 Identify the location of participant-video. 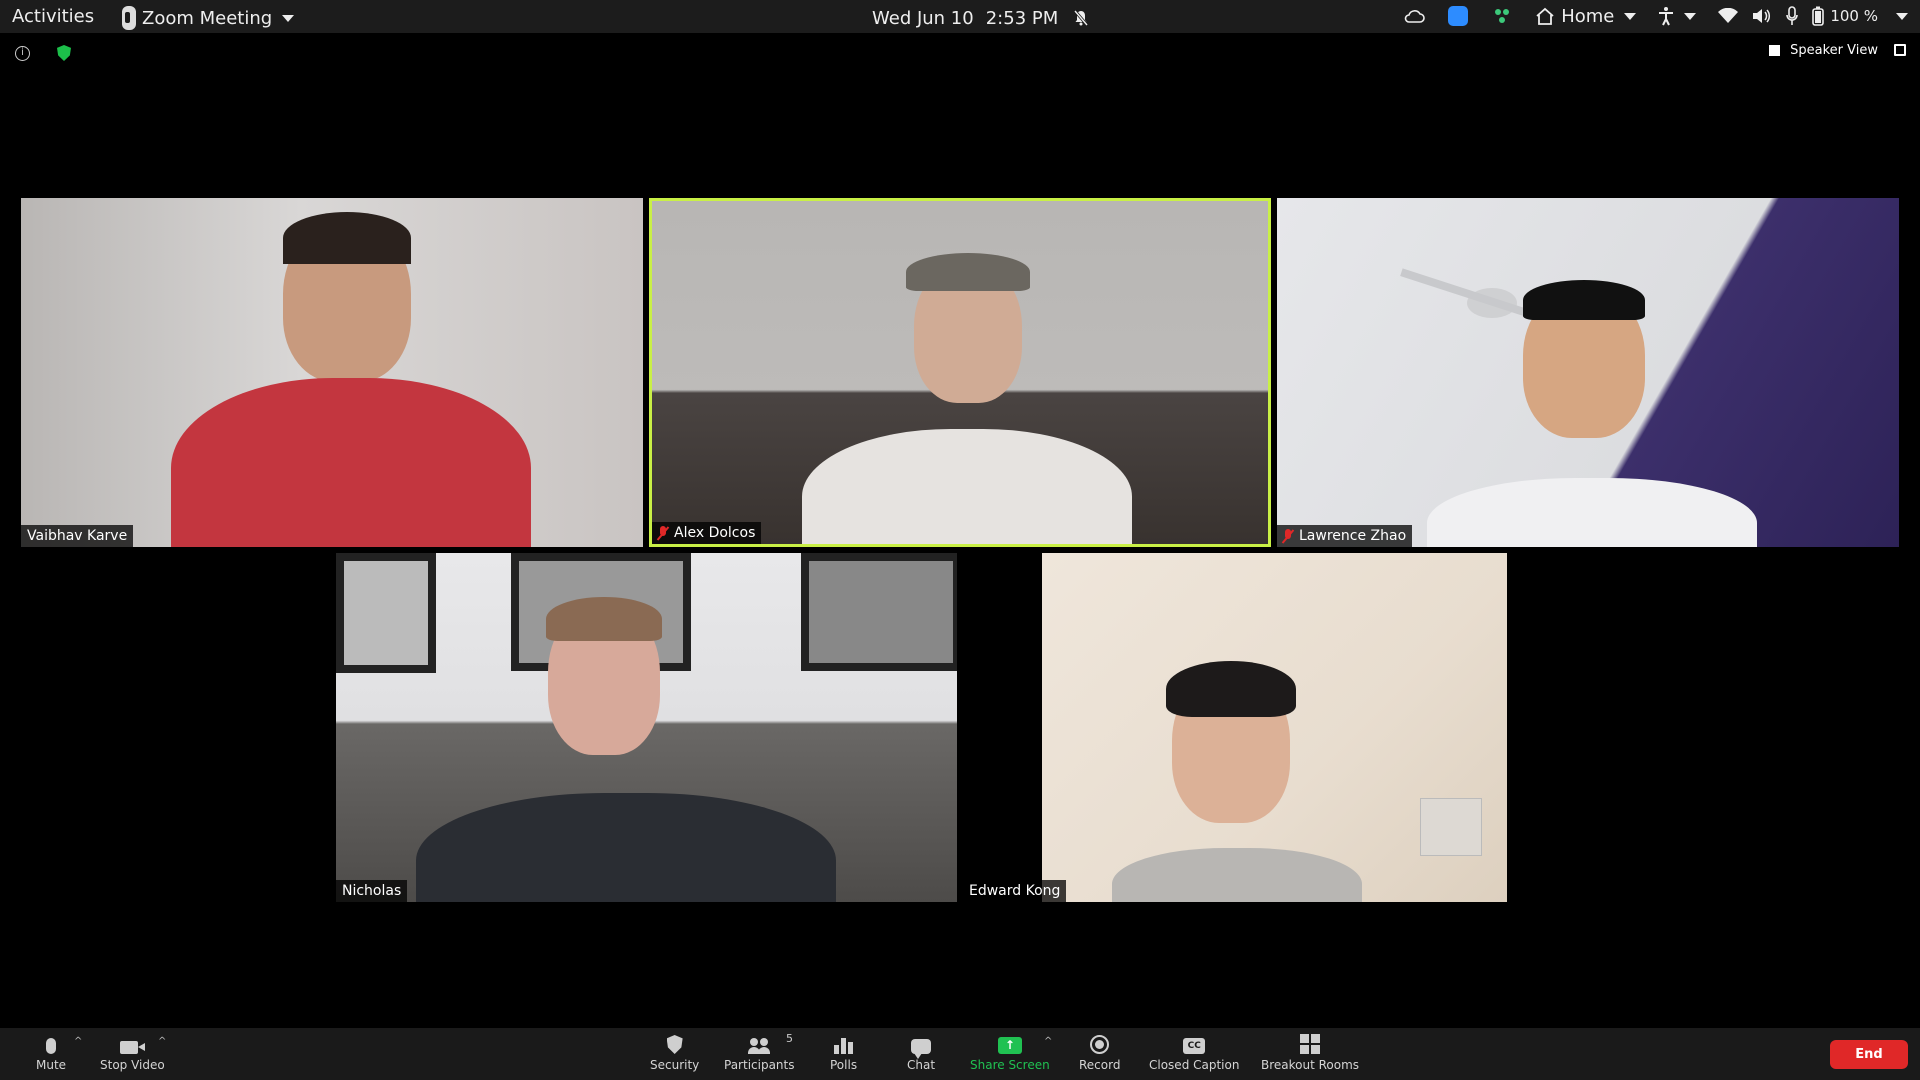
(1274, 727).